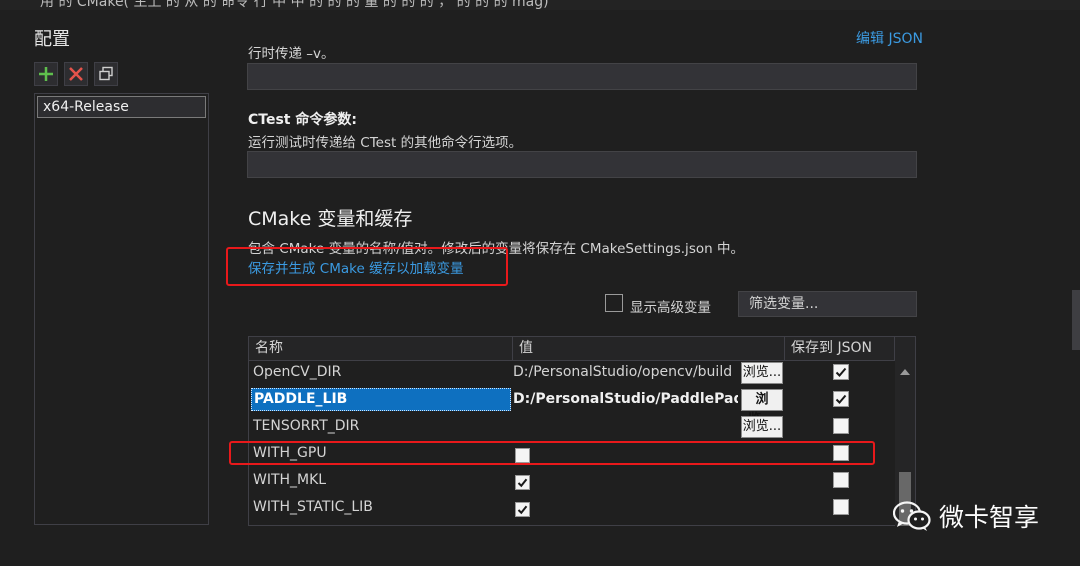 This screenshot has width=1080, height=566. Describe the element at coordinates (330, 219) in the screenshot. I see `cmake-vars-title: CMake 变量和缓存` at that location.